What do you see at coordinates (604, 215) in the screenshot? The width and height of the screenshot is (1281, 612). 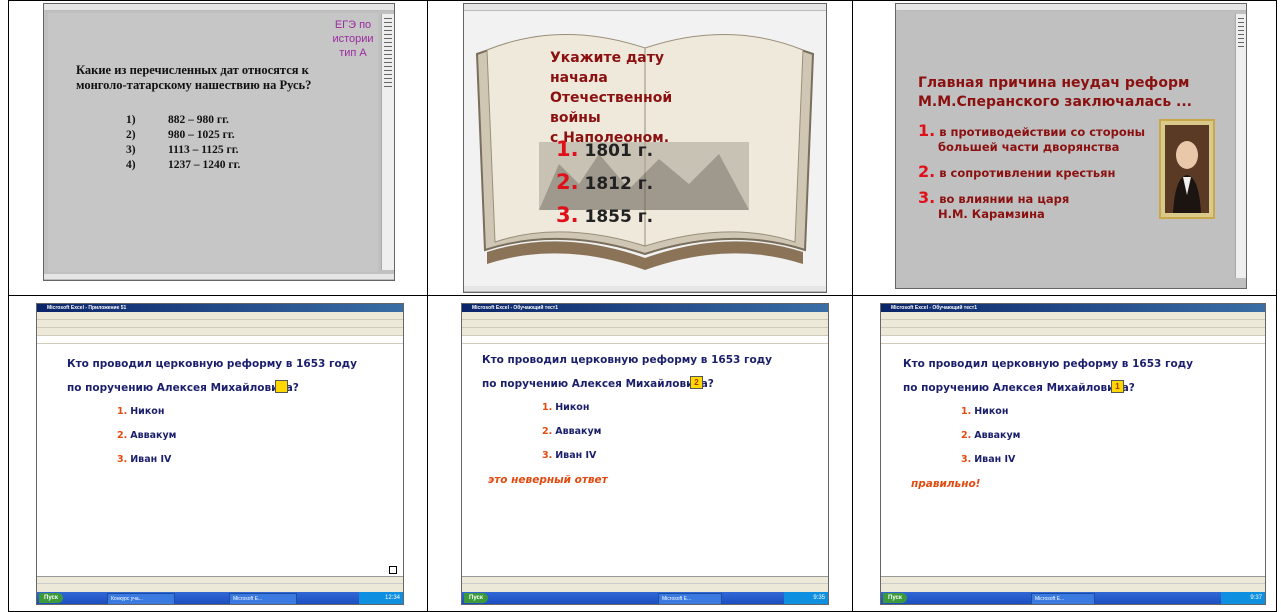 I see `answer-option: 3. 1855 г.` at bounding box center [604, 215].